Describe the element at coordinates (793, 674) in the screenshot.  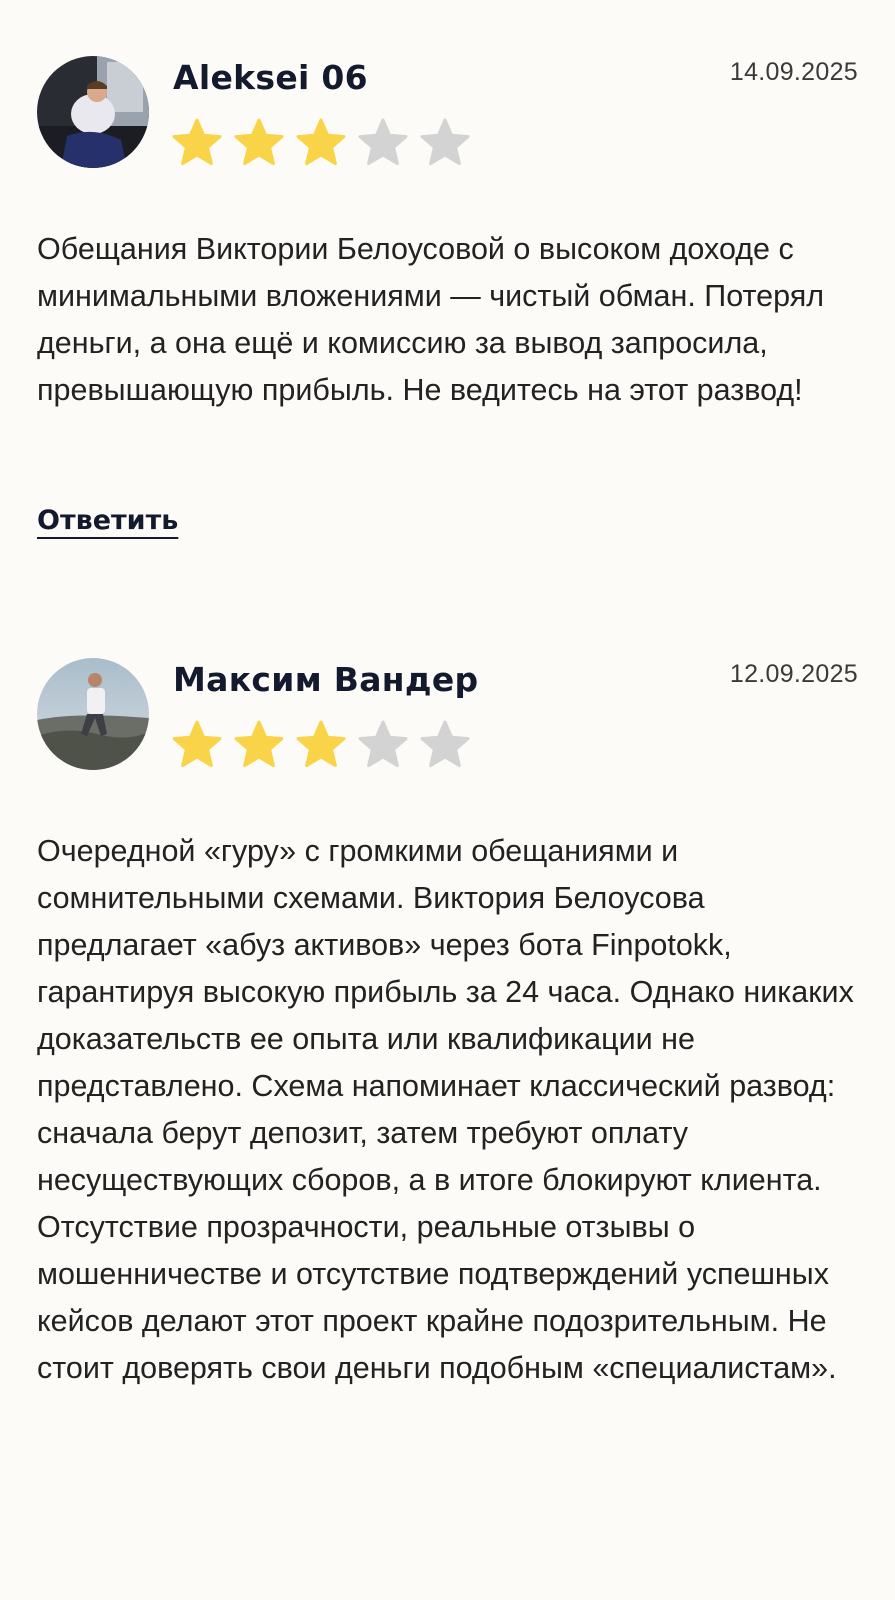
I see `review-date: 12.09.2025` at that location.